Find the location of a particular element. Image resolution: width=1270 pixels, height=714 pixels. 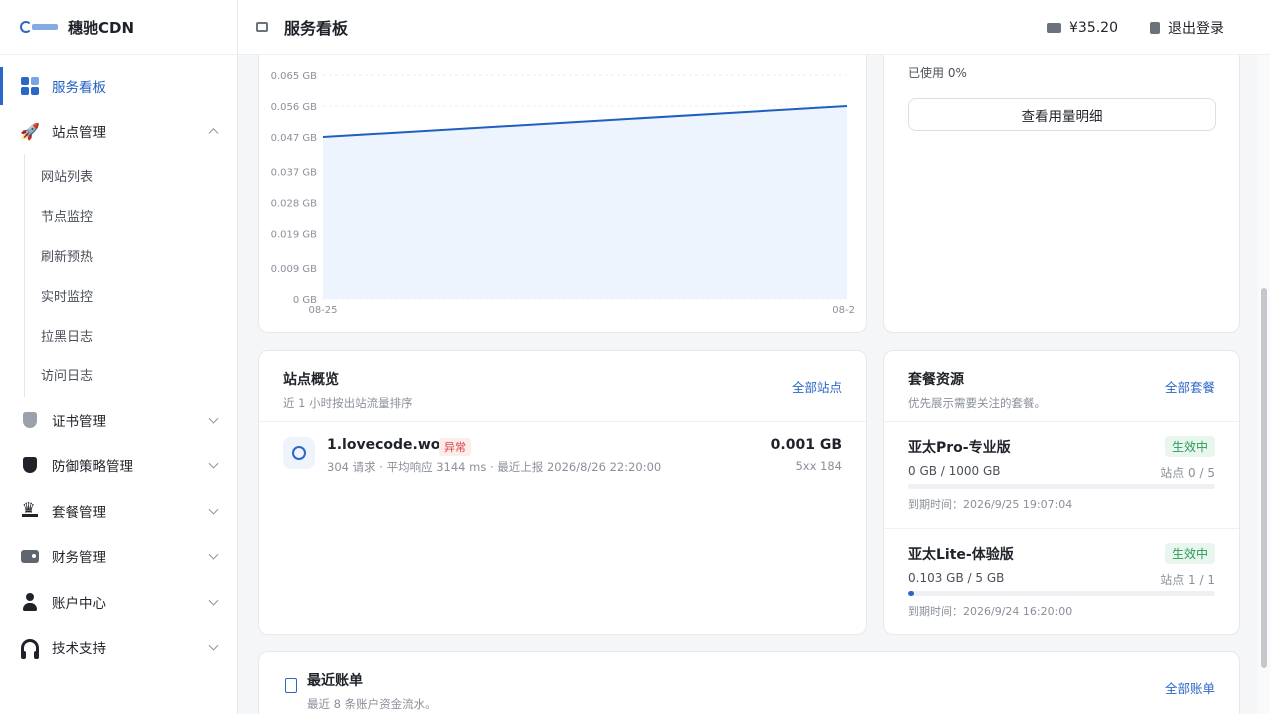

series-area is located at coordinates (585, 202).